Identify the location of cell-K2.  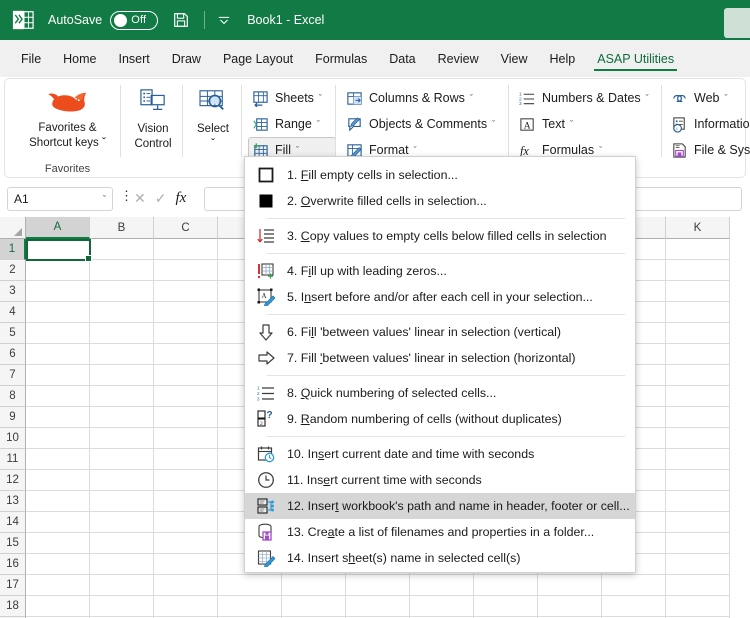
(698, 270).